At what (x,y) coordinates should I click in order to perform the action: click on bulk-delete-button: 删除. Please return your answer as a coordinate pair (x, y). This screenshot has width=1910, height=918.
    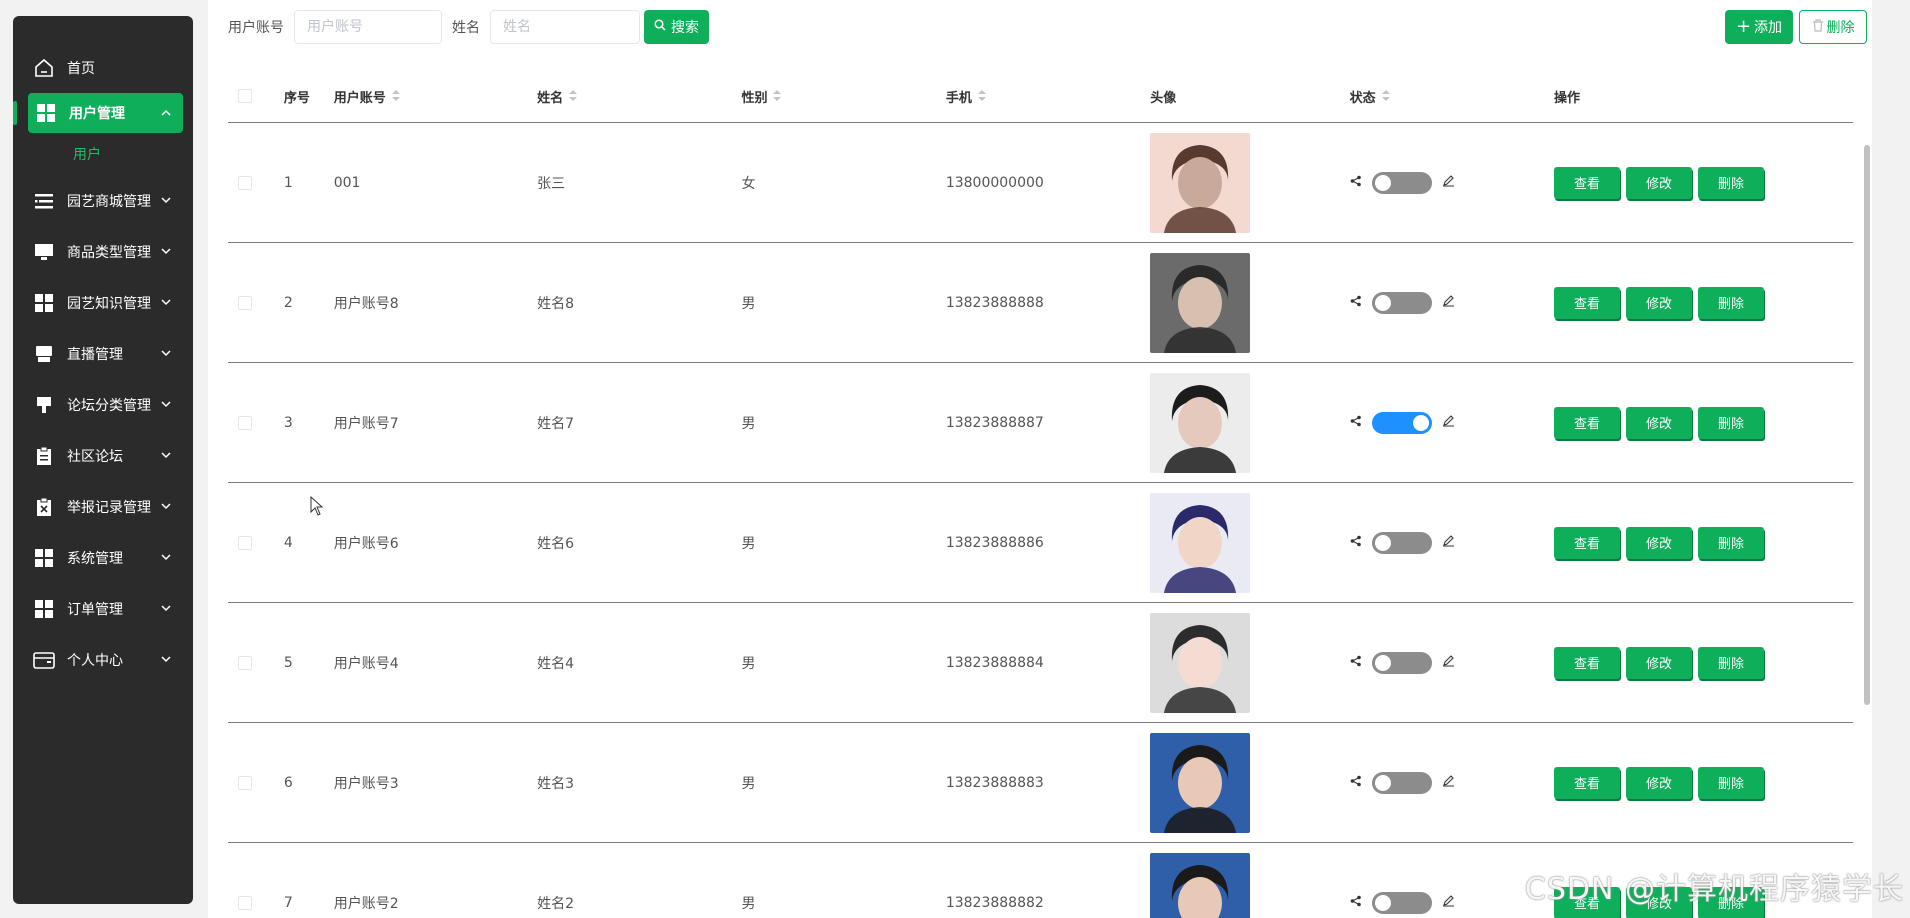
    Looking at the image, I should click on (1833, 27).